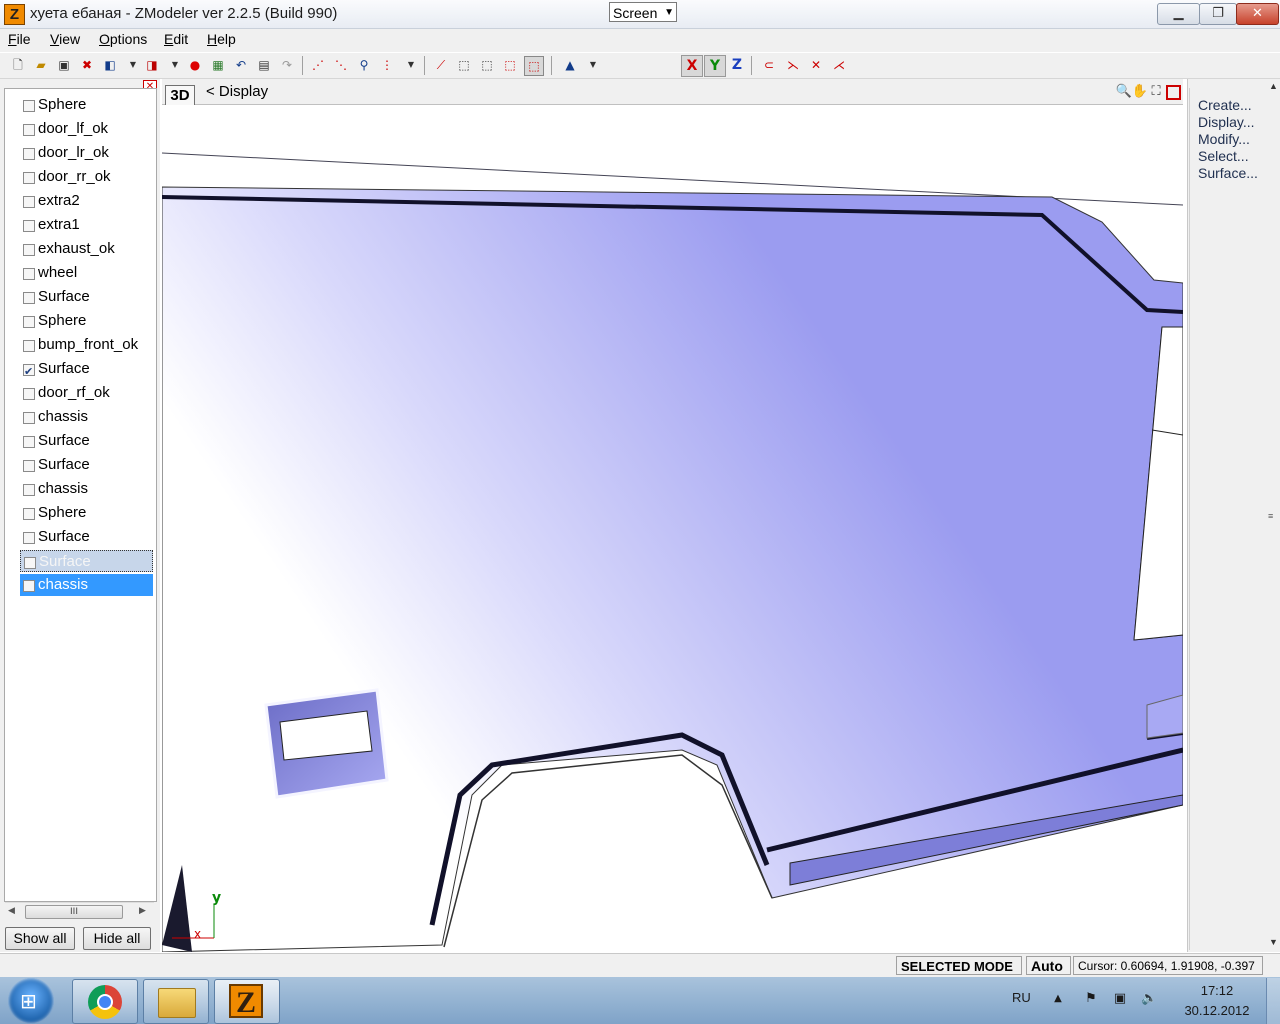 This screenshot has width=1280, height=1024. Describe the element at coordinates (14, 14) in the screenshot. I see `zmodeler-app-icon: Z` at that location.